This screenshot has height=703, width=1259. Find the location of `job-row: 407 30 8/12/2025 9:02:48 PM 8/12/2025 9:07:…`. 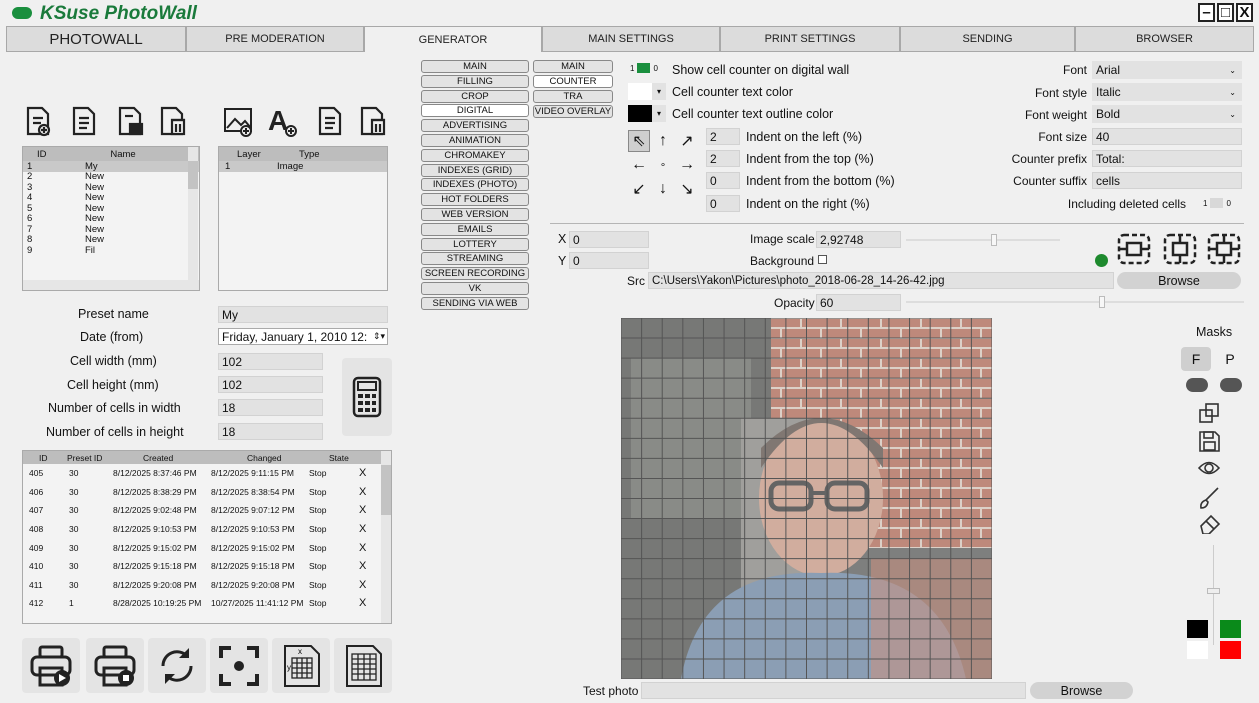

job-row: 407 30 8/12/2025 9:02:48 PM 8/12/2025 9:07:… is located at coordinates (207, 510).